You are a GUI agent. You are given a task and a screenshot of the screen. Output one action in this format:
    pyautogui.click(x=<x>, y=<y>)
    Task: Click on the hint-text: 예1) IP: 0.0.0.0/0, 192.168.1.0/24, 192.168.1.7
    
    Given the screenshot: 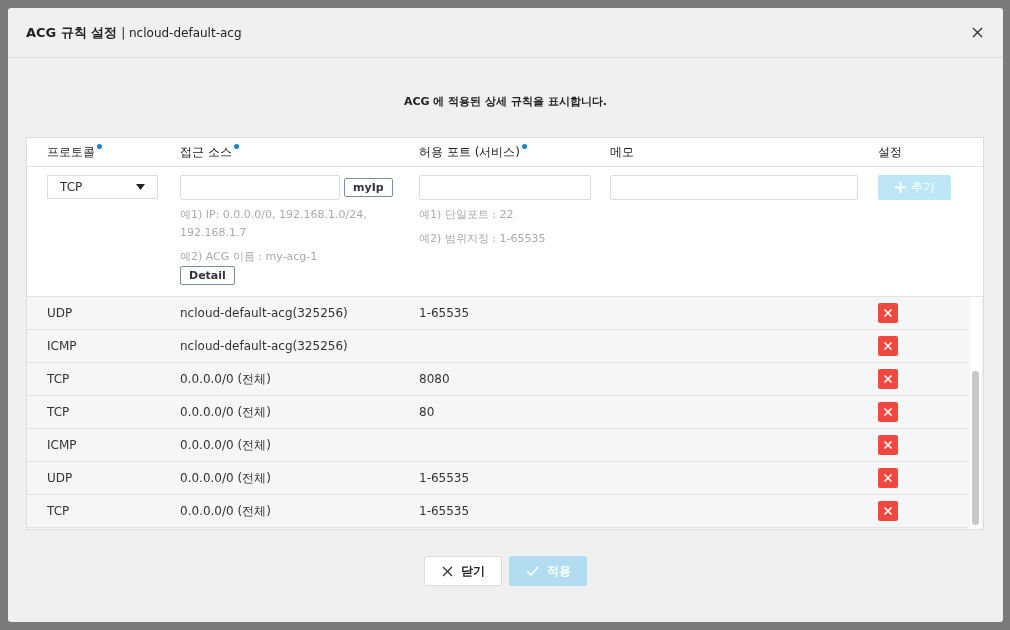 What is the action you would take?
    pyautogui.click(x=274, y=224)
    